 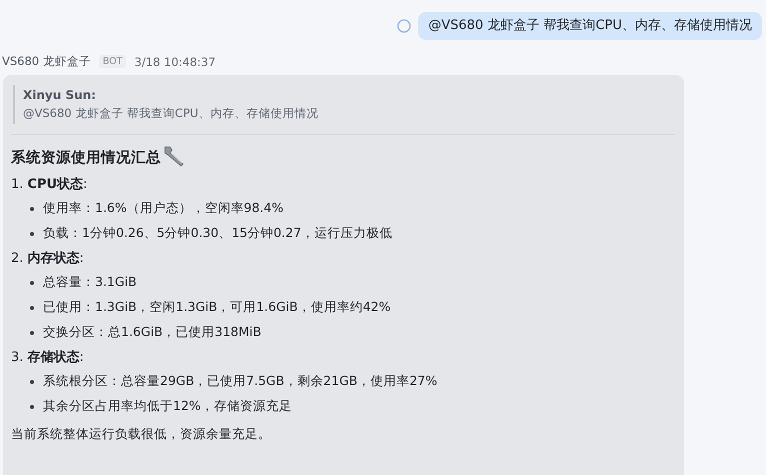 What do you see at coordinates (17, 258) in the screenshot?
I see `list-number: 2.` at bounding box center [17, 258].